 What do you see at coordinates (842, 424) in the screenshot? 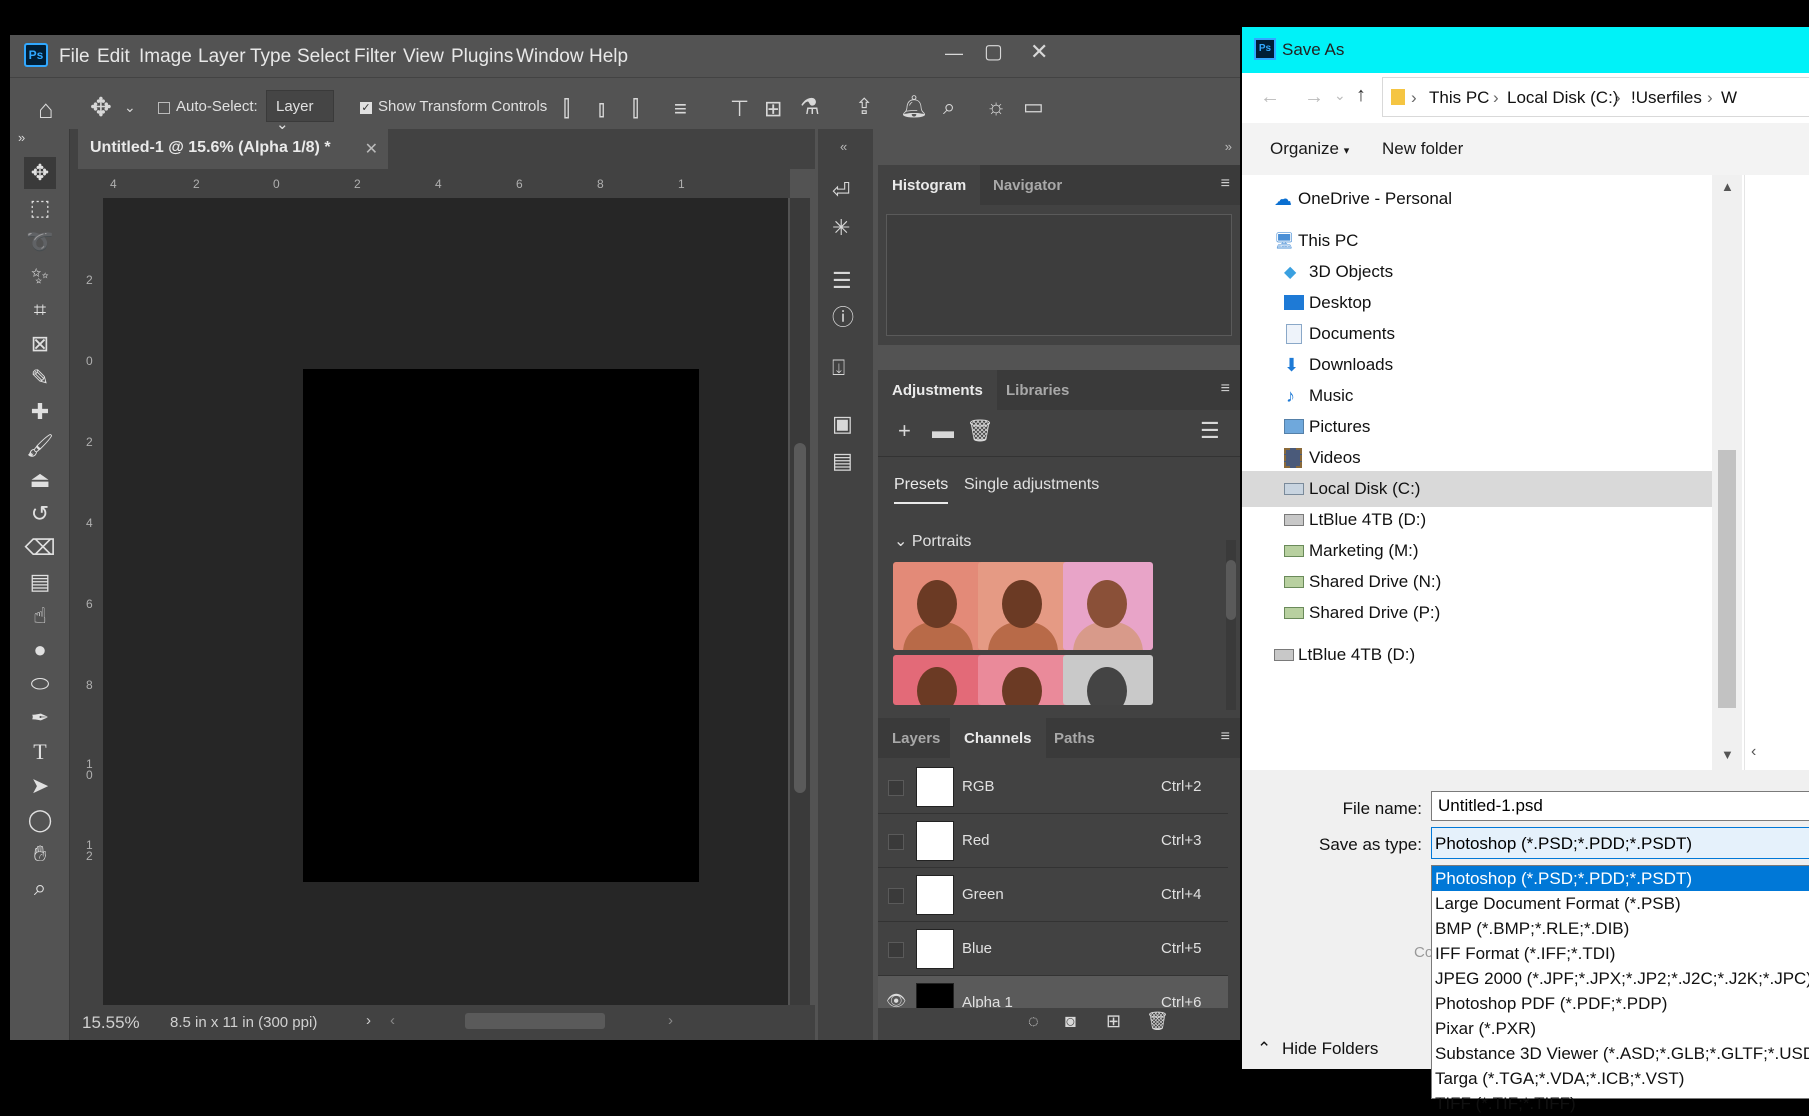
I see `libraries-icon: ▣` at bounding box center [842, 424].